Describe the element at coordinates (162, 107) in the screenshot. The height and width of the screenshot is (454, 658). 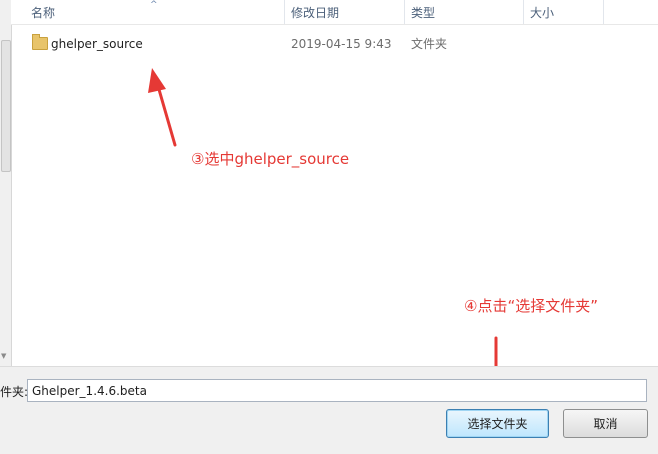
I see `arrow-to-folder-icon` at that location.